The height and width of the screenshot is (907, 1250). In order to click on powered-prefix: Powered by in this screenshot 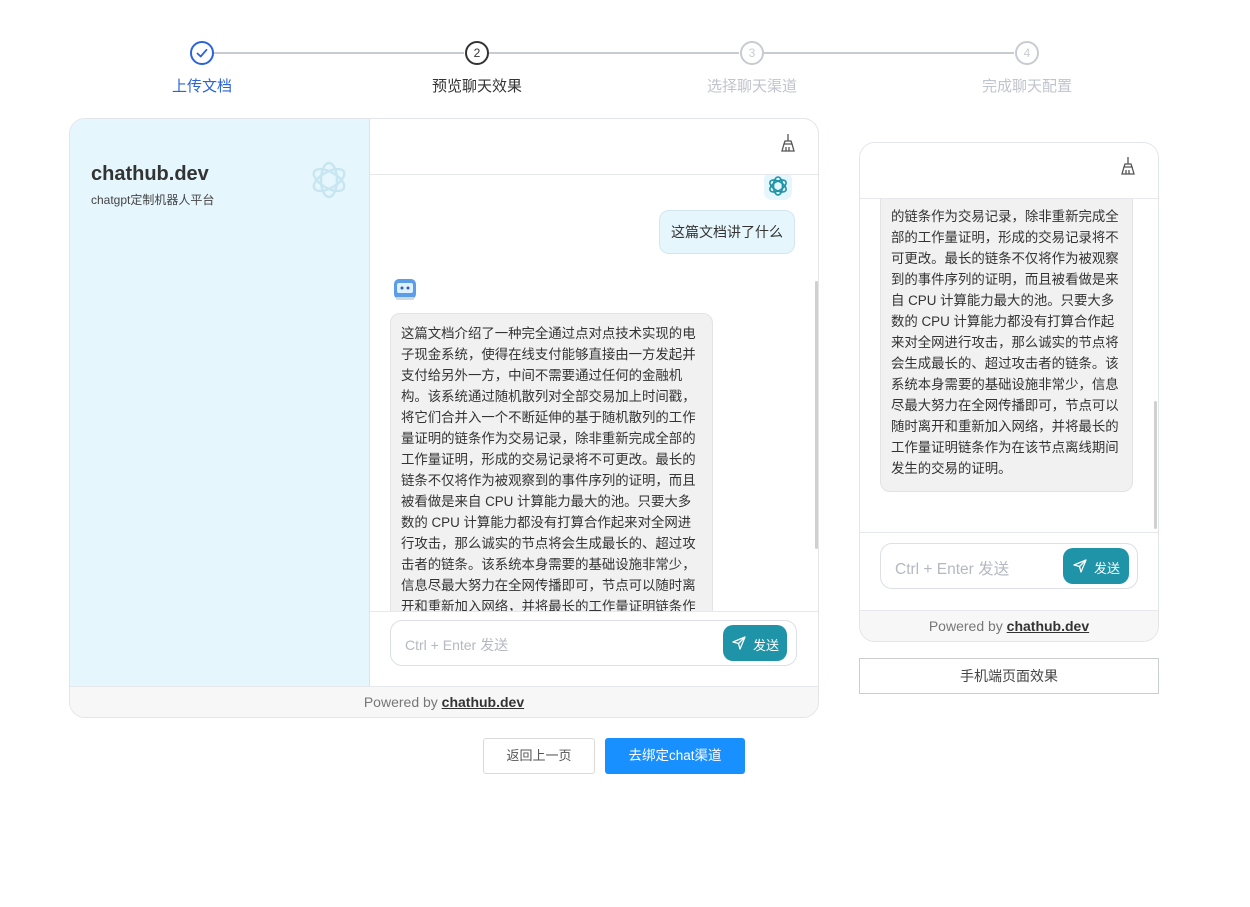, I will do `click(402, 702)`.